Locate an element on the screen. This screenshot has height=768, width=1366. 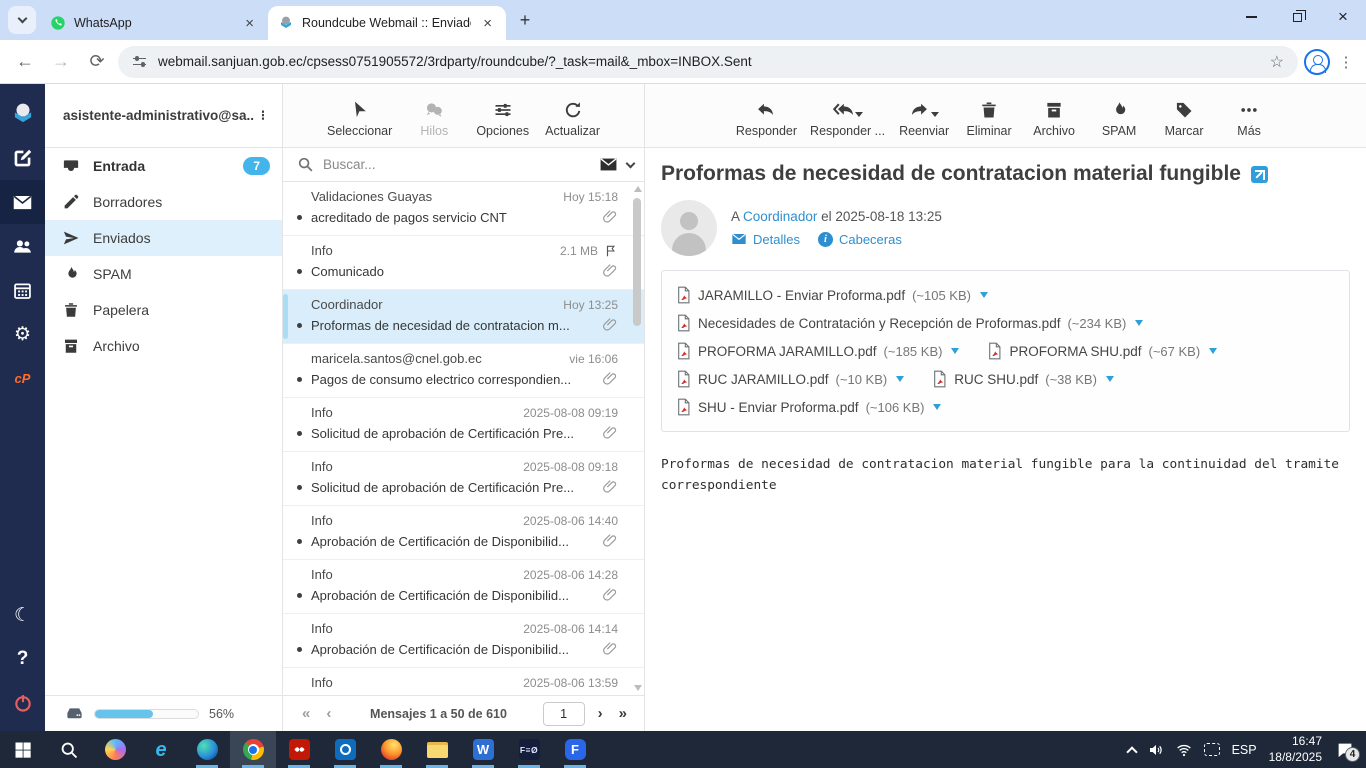
taskbar-start-button is located at coordinates (23, 749).